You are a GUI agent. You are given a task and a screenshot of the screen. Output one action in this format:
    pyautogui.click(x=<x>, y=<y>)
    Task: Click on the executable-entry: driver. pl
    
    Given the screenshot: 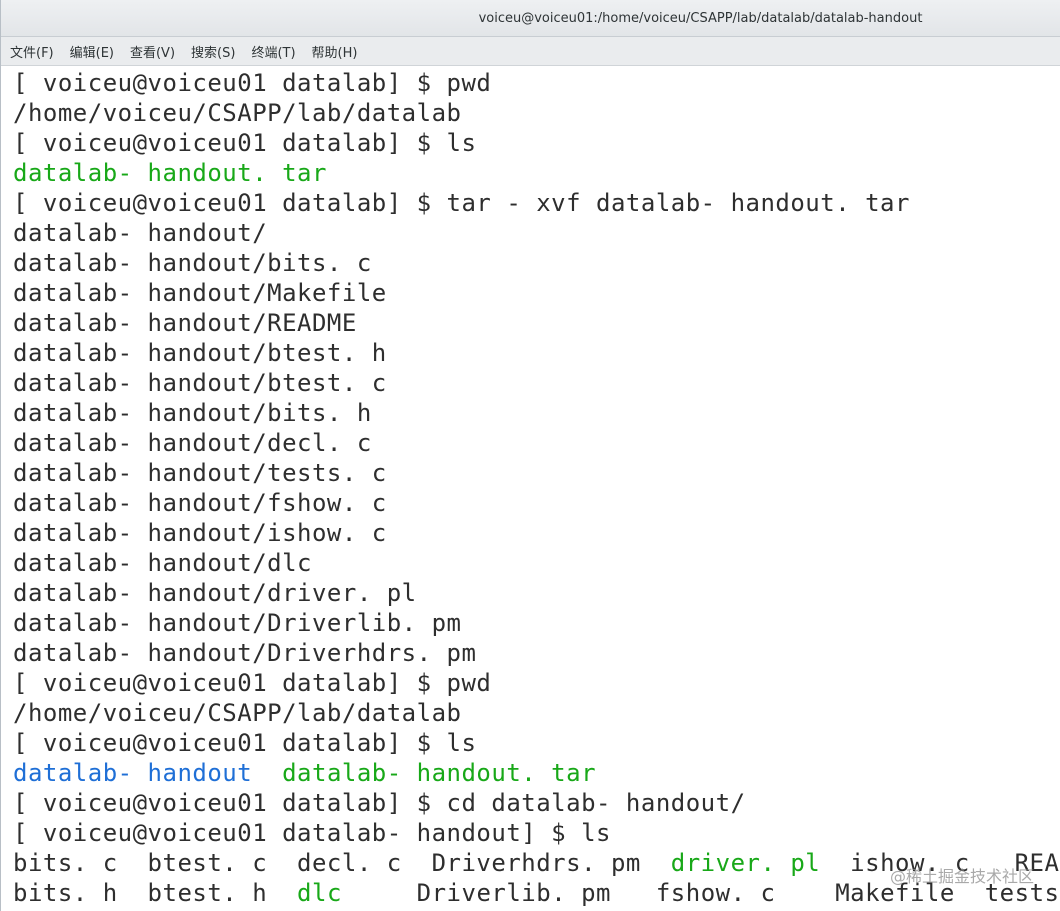 What is the action you would take?
    pyautogui.click(x=745, y=863)
    